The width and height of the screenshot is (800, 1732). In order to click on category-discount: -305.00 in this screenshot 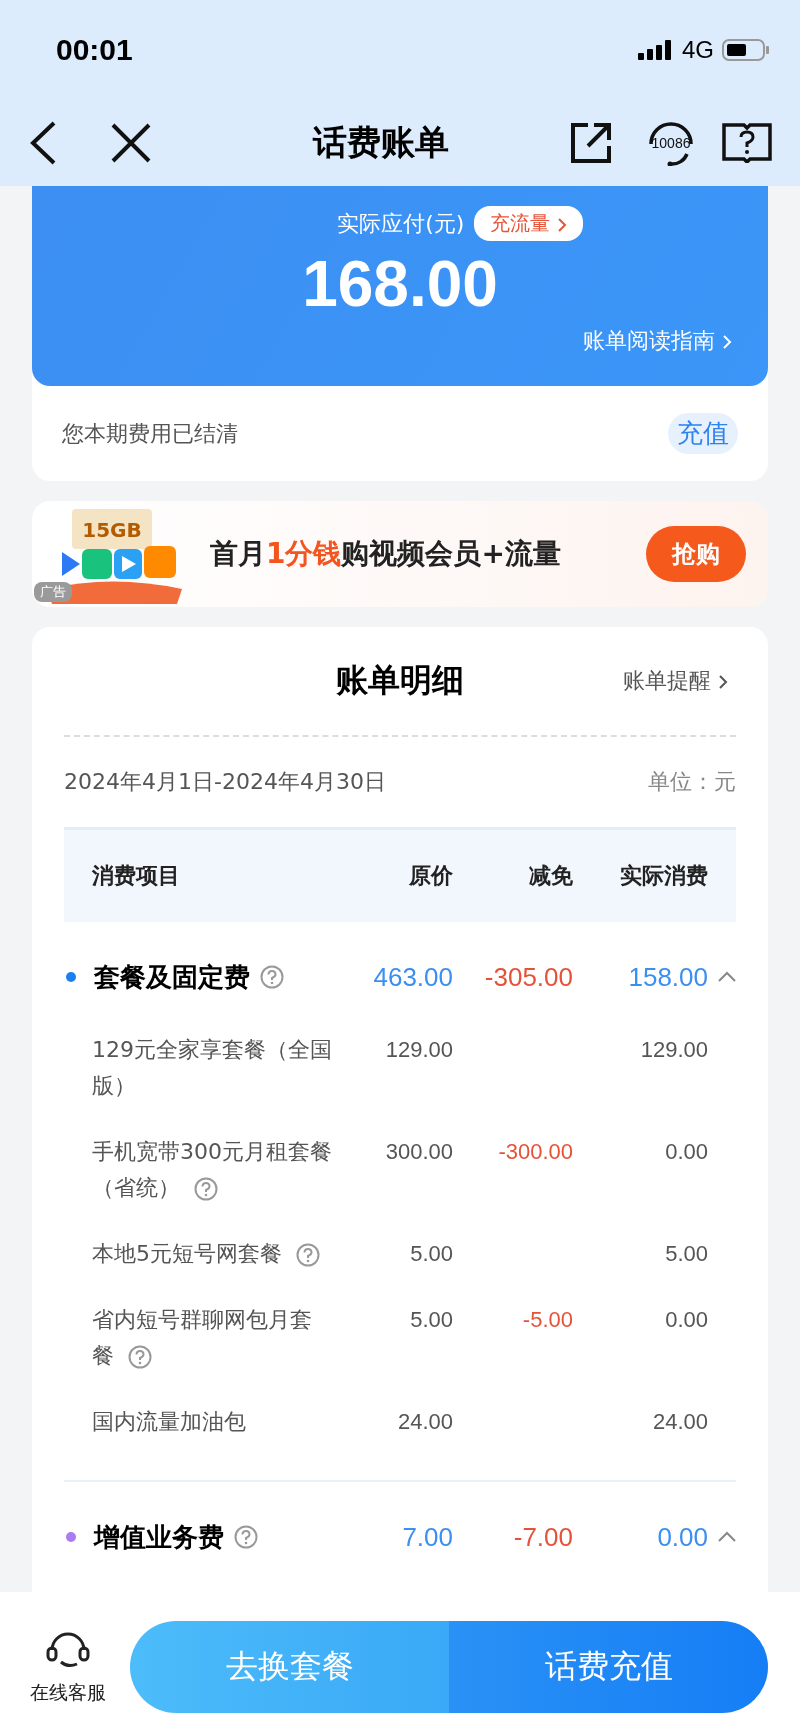, I will do `click(528, 977)`.